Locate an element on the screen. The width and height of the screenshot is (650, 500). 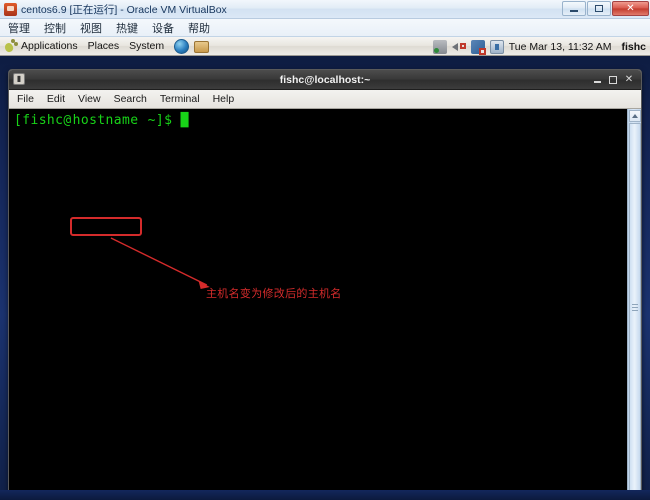
prompt-hostname: hostname is located at coordinates (105, 120).